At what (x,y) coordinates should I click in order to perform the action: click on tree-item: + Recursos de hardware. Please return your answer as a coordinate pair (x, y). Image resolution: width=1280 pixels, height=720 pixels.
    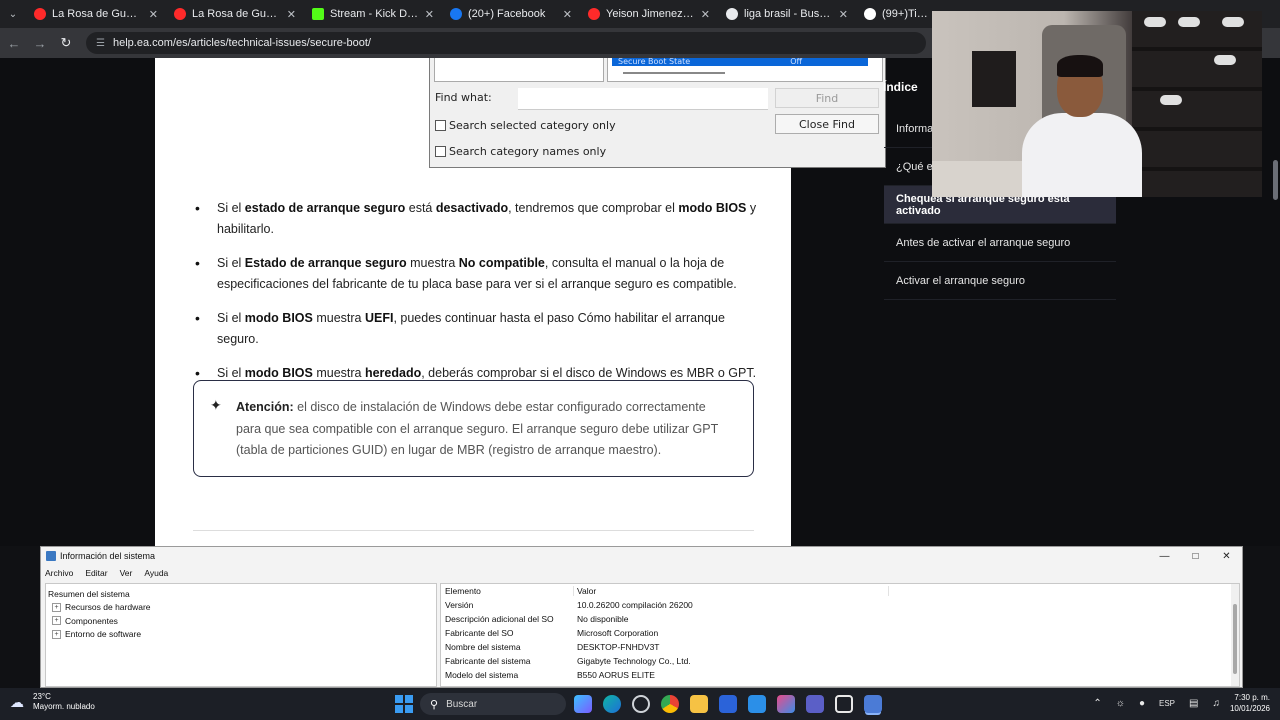
    Looking at the image, I should click on (241, 608).